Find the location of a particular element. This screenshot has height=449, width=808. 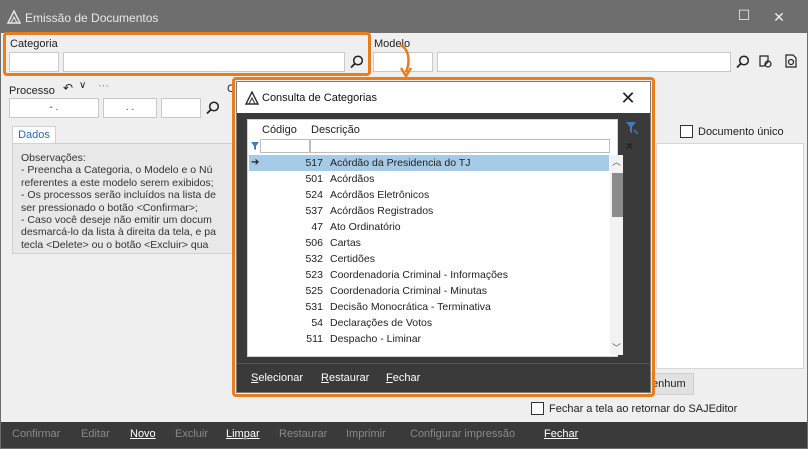

processo-label: Processo is located at coordinates (32, 91).